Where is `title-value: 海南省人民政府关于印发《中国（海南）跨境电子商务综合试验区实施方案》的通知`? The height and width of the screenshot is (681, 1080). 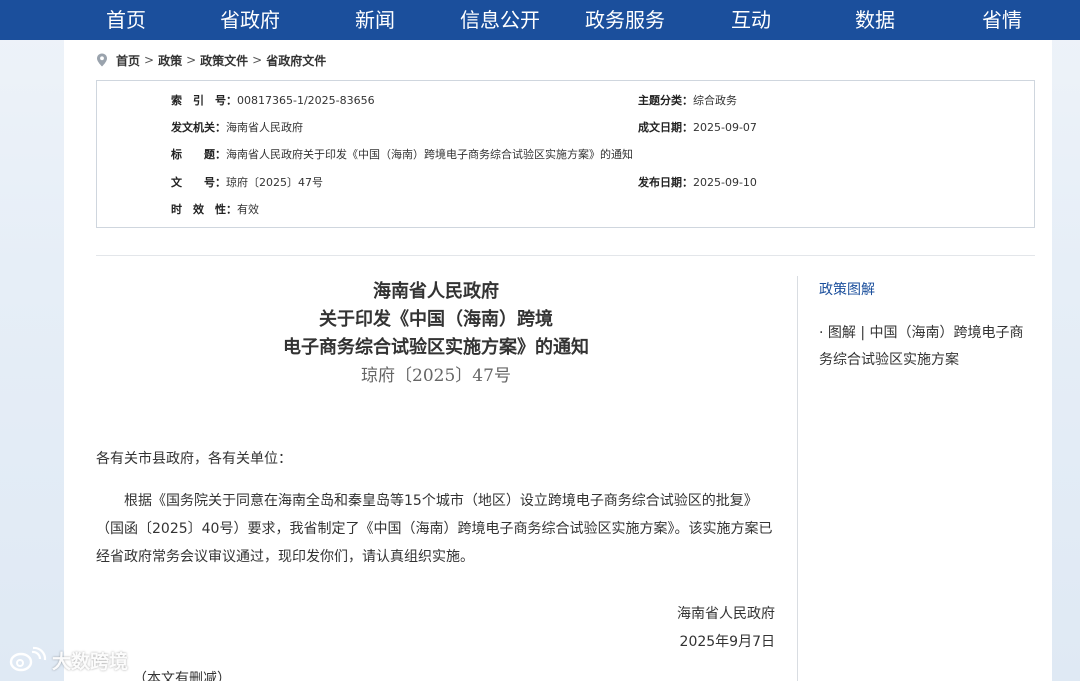 title-value: 海南省人民政府关于印发《中国（海南）跨境电子商务综合试验区实施方案》的通知 is located at coordinates (429, 154).